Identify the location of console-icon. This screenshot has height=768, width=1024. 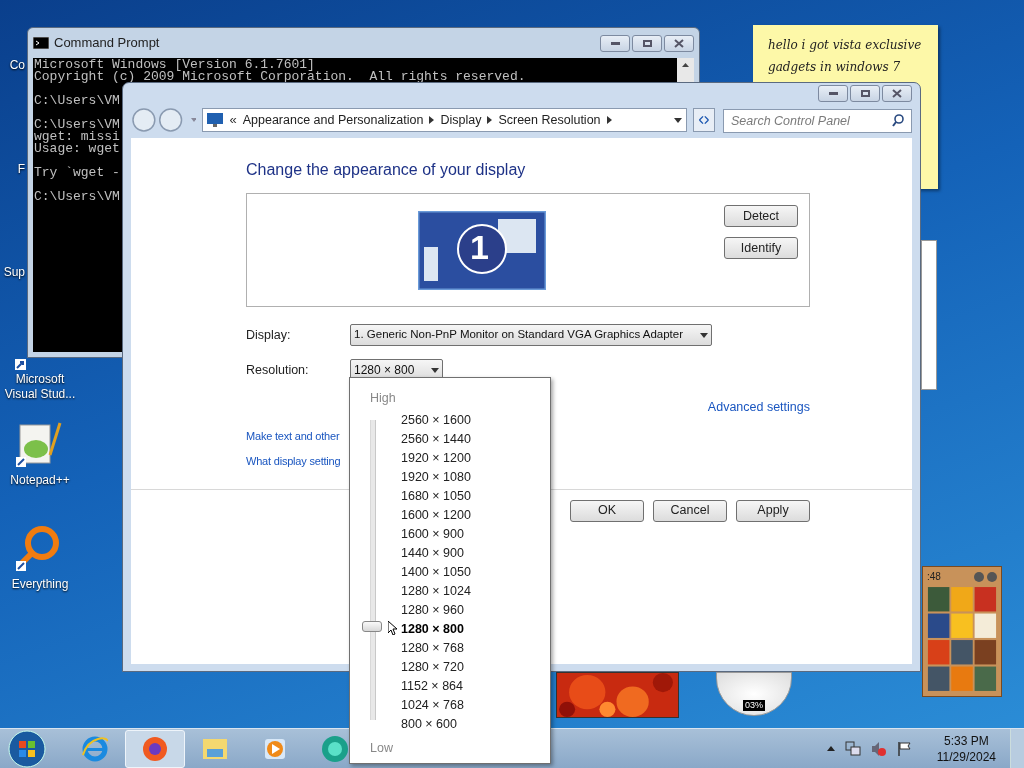
(41, 43).